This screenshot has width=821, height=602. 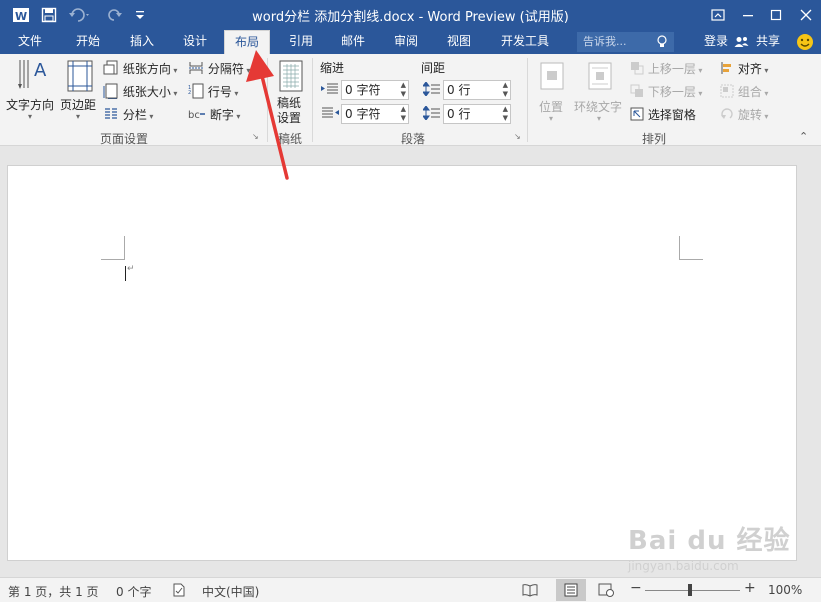 I want to click on text-direction-icon: A, so click(x=32, y=74).